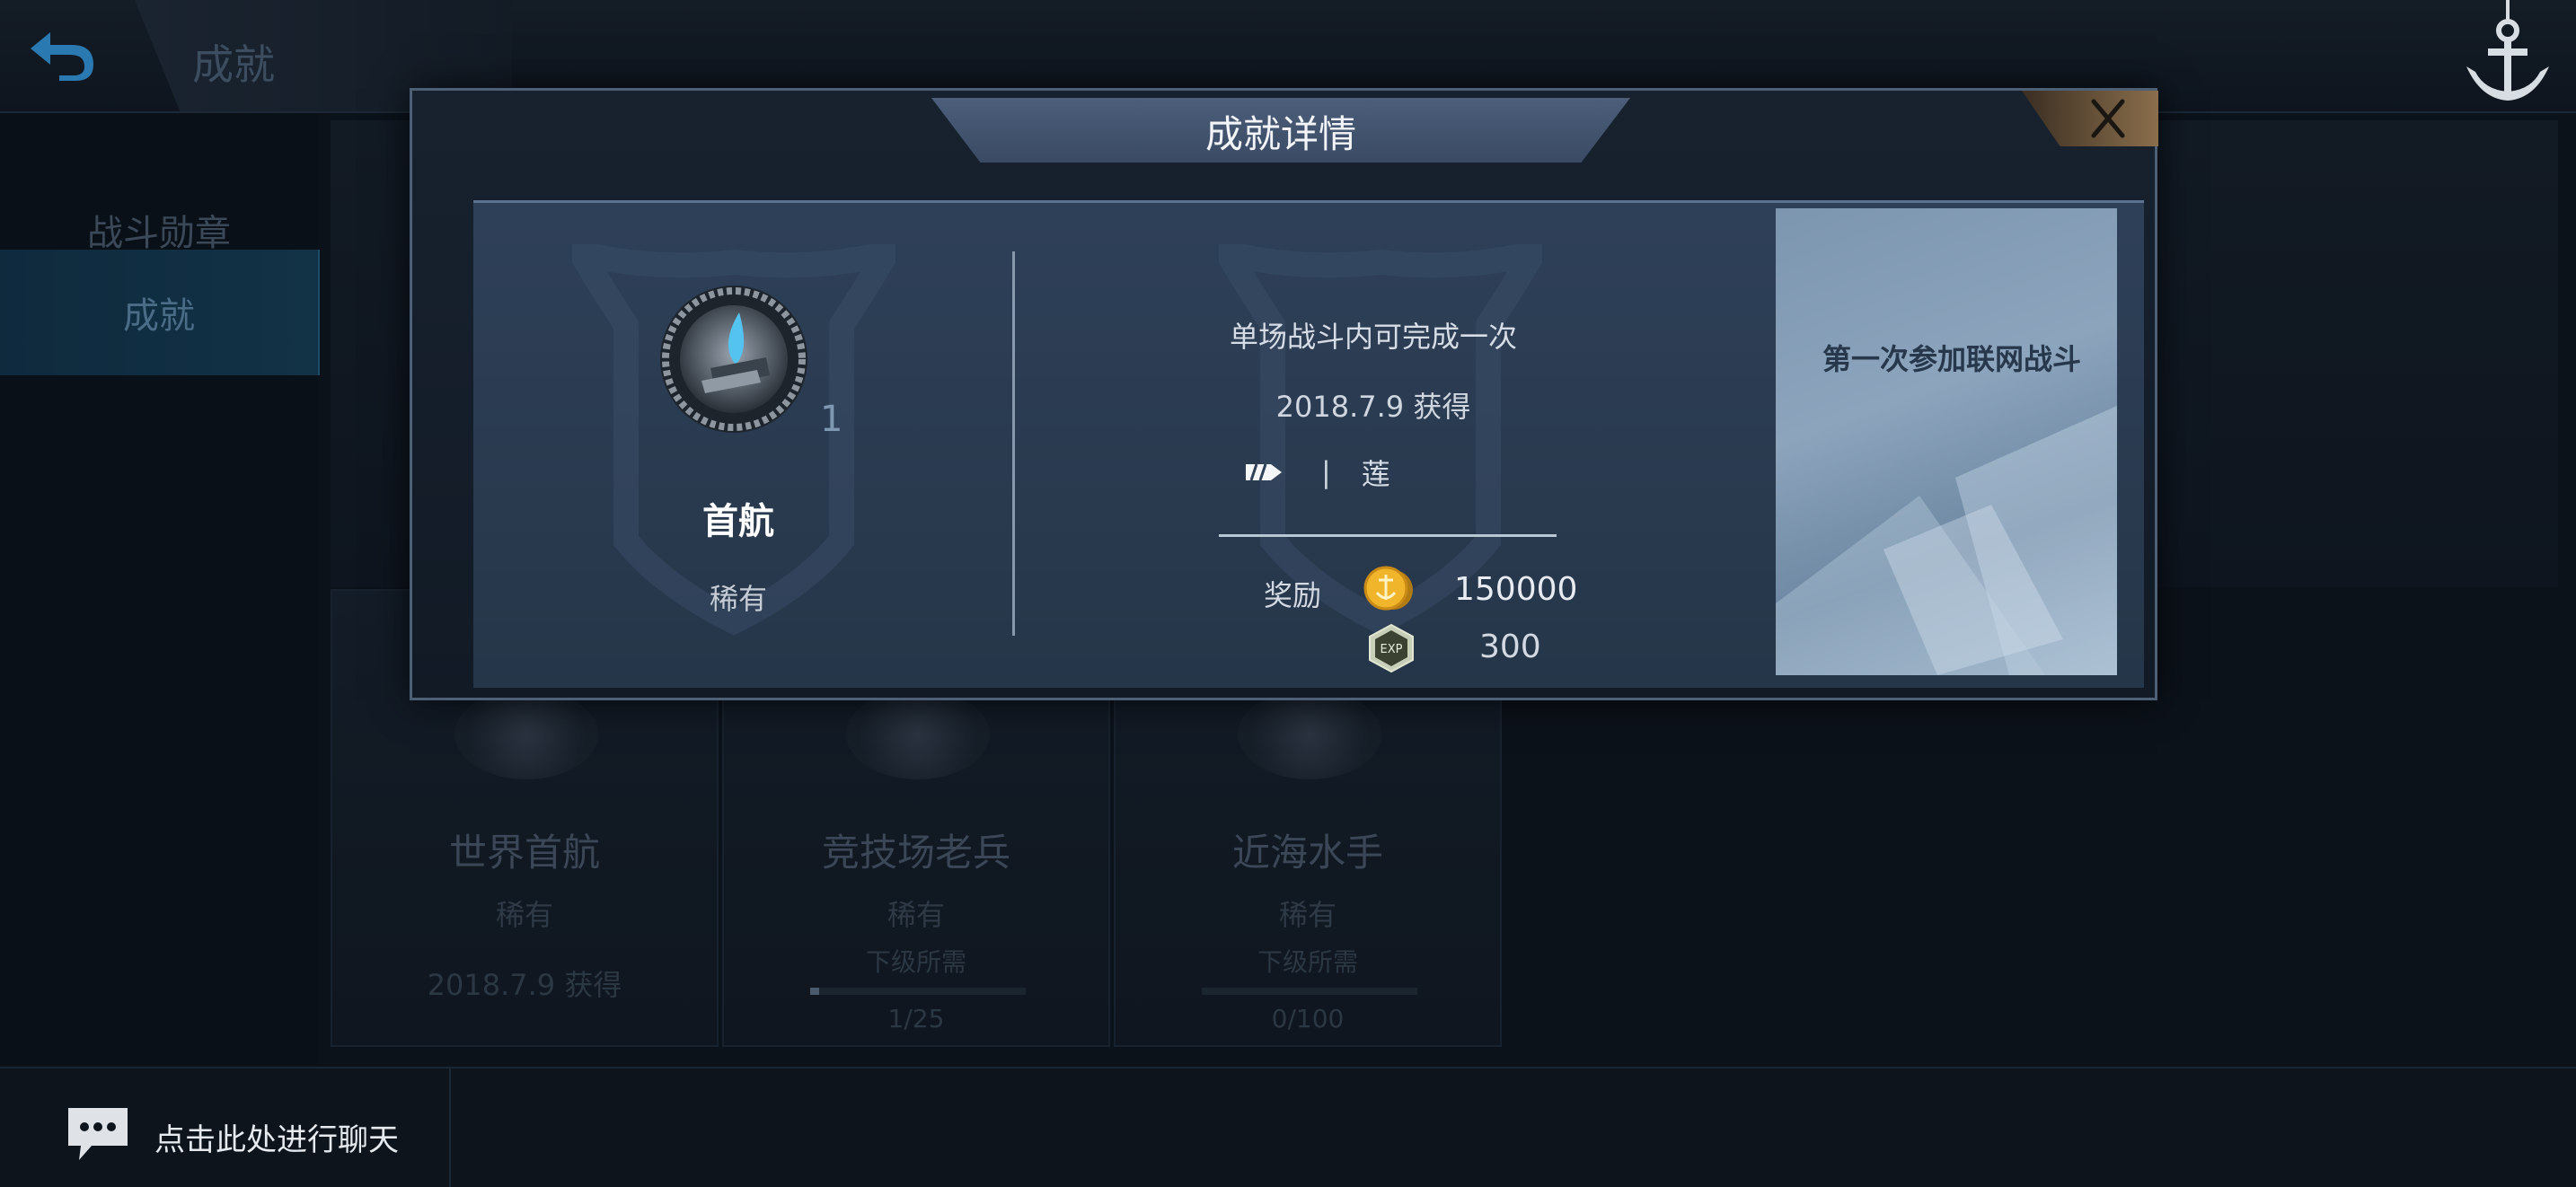 This screenshot has height=1187, width=2576. I want to click on nav-item-label: 战斗勋章, so click(159, 233).